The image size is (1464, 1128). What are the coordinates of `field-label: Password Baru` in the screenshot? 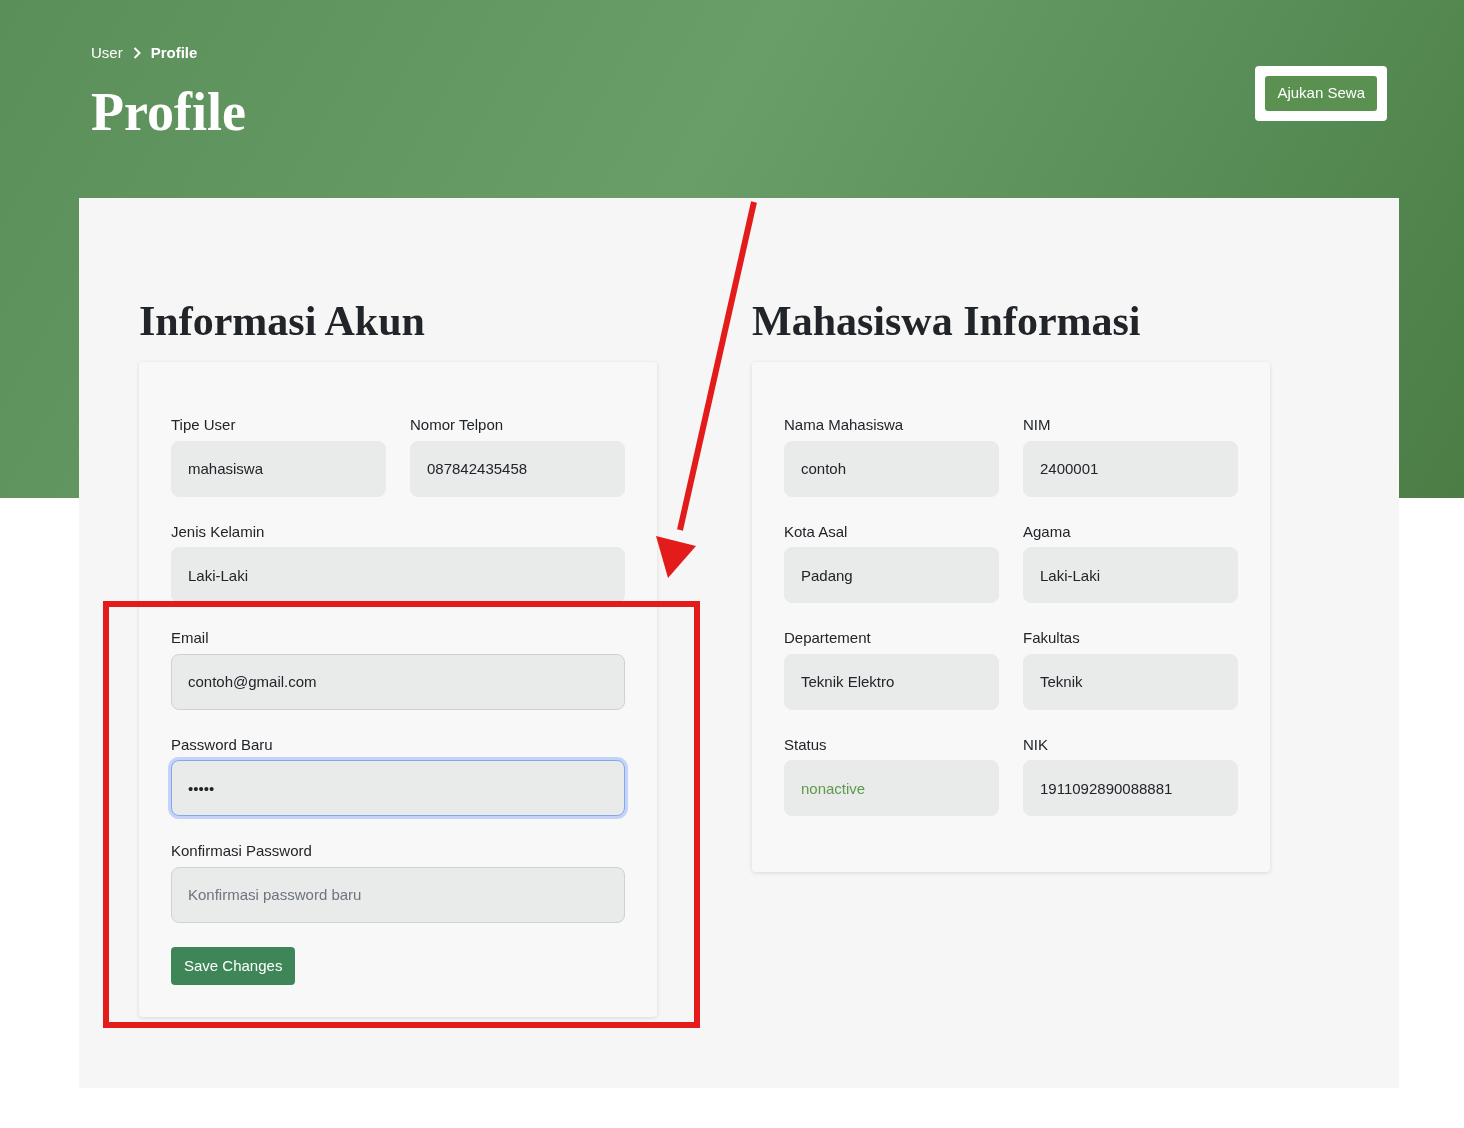 It's located at (222, 744).